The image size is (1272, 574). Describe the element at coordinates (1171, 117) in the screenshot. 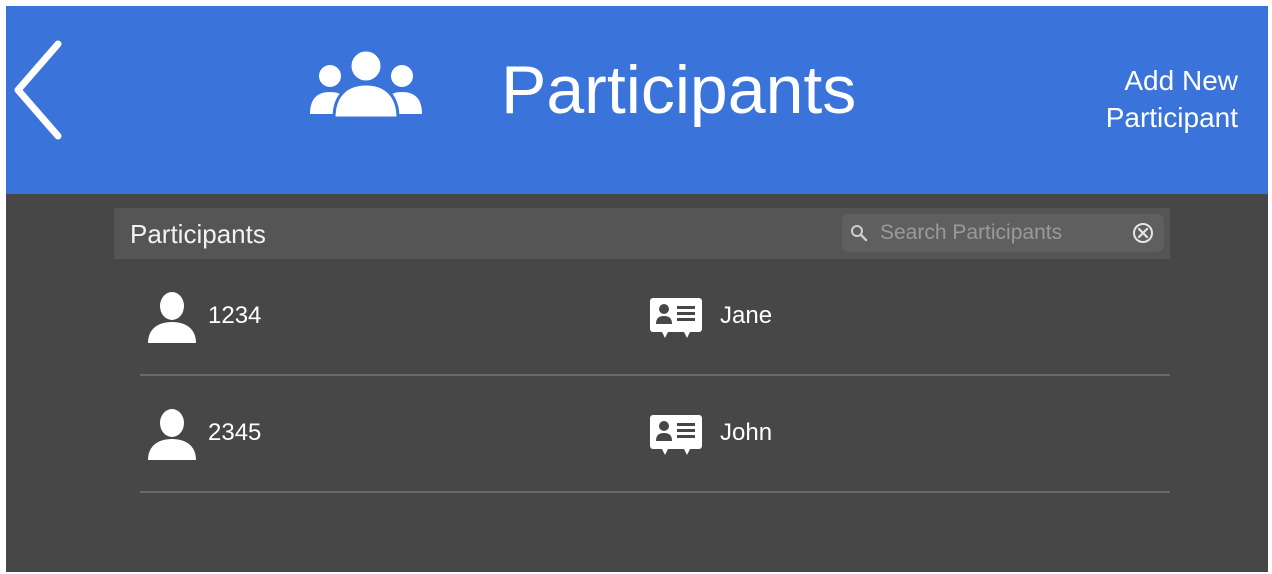

I see `add-button-label-line2: Participant` at that location.